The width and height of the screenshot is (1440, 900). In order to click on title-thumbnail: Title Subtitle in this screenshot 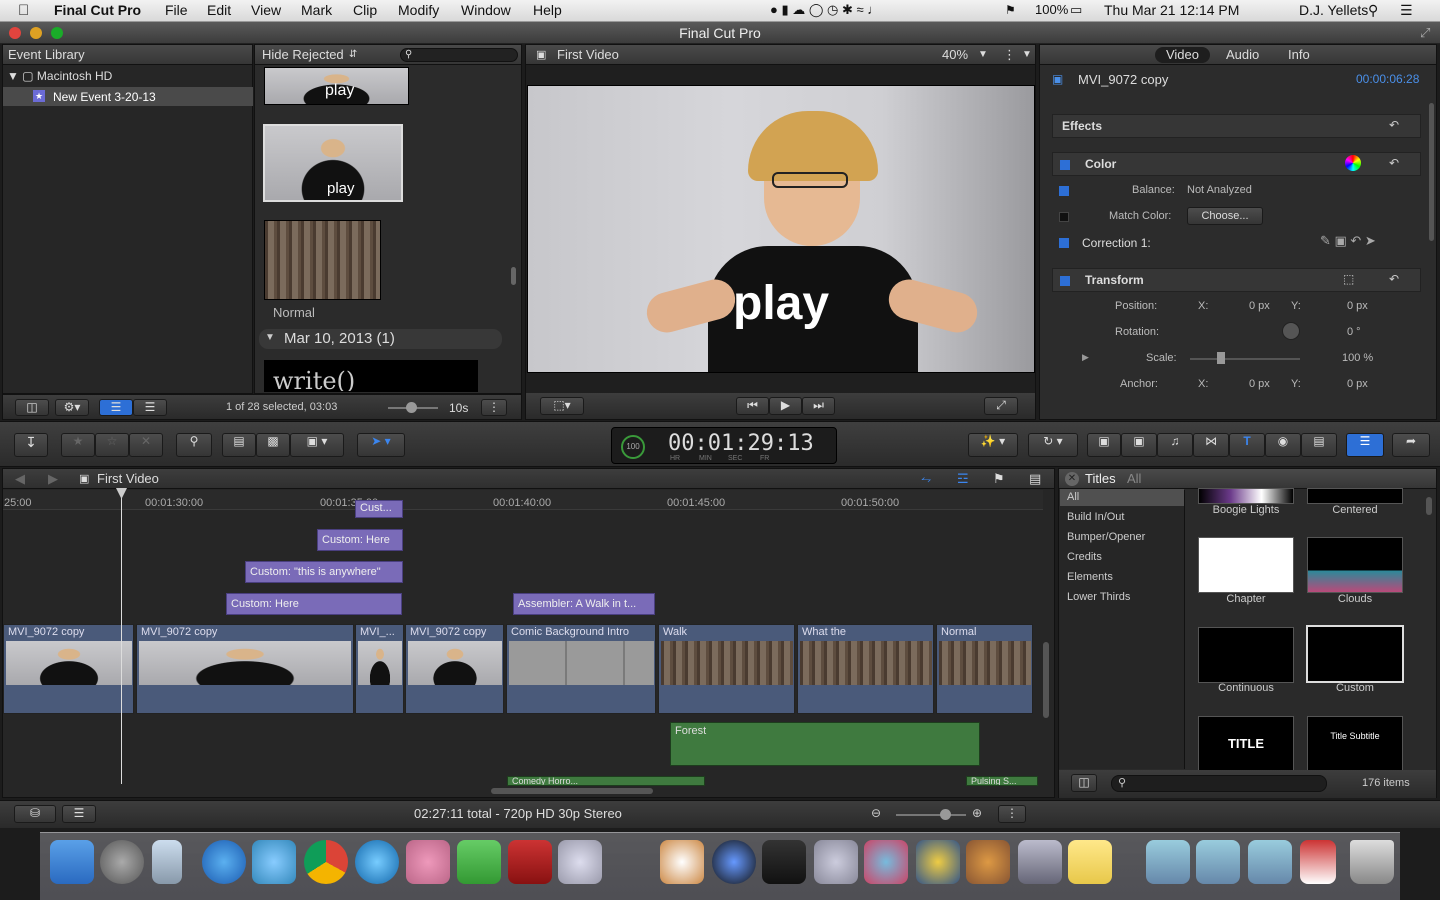, I will do `click(1355, 744)`.